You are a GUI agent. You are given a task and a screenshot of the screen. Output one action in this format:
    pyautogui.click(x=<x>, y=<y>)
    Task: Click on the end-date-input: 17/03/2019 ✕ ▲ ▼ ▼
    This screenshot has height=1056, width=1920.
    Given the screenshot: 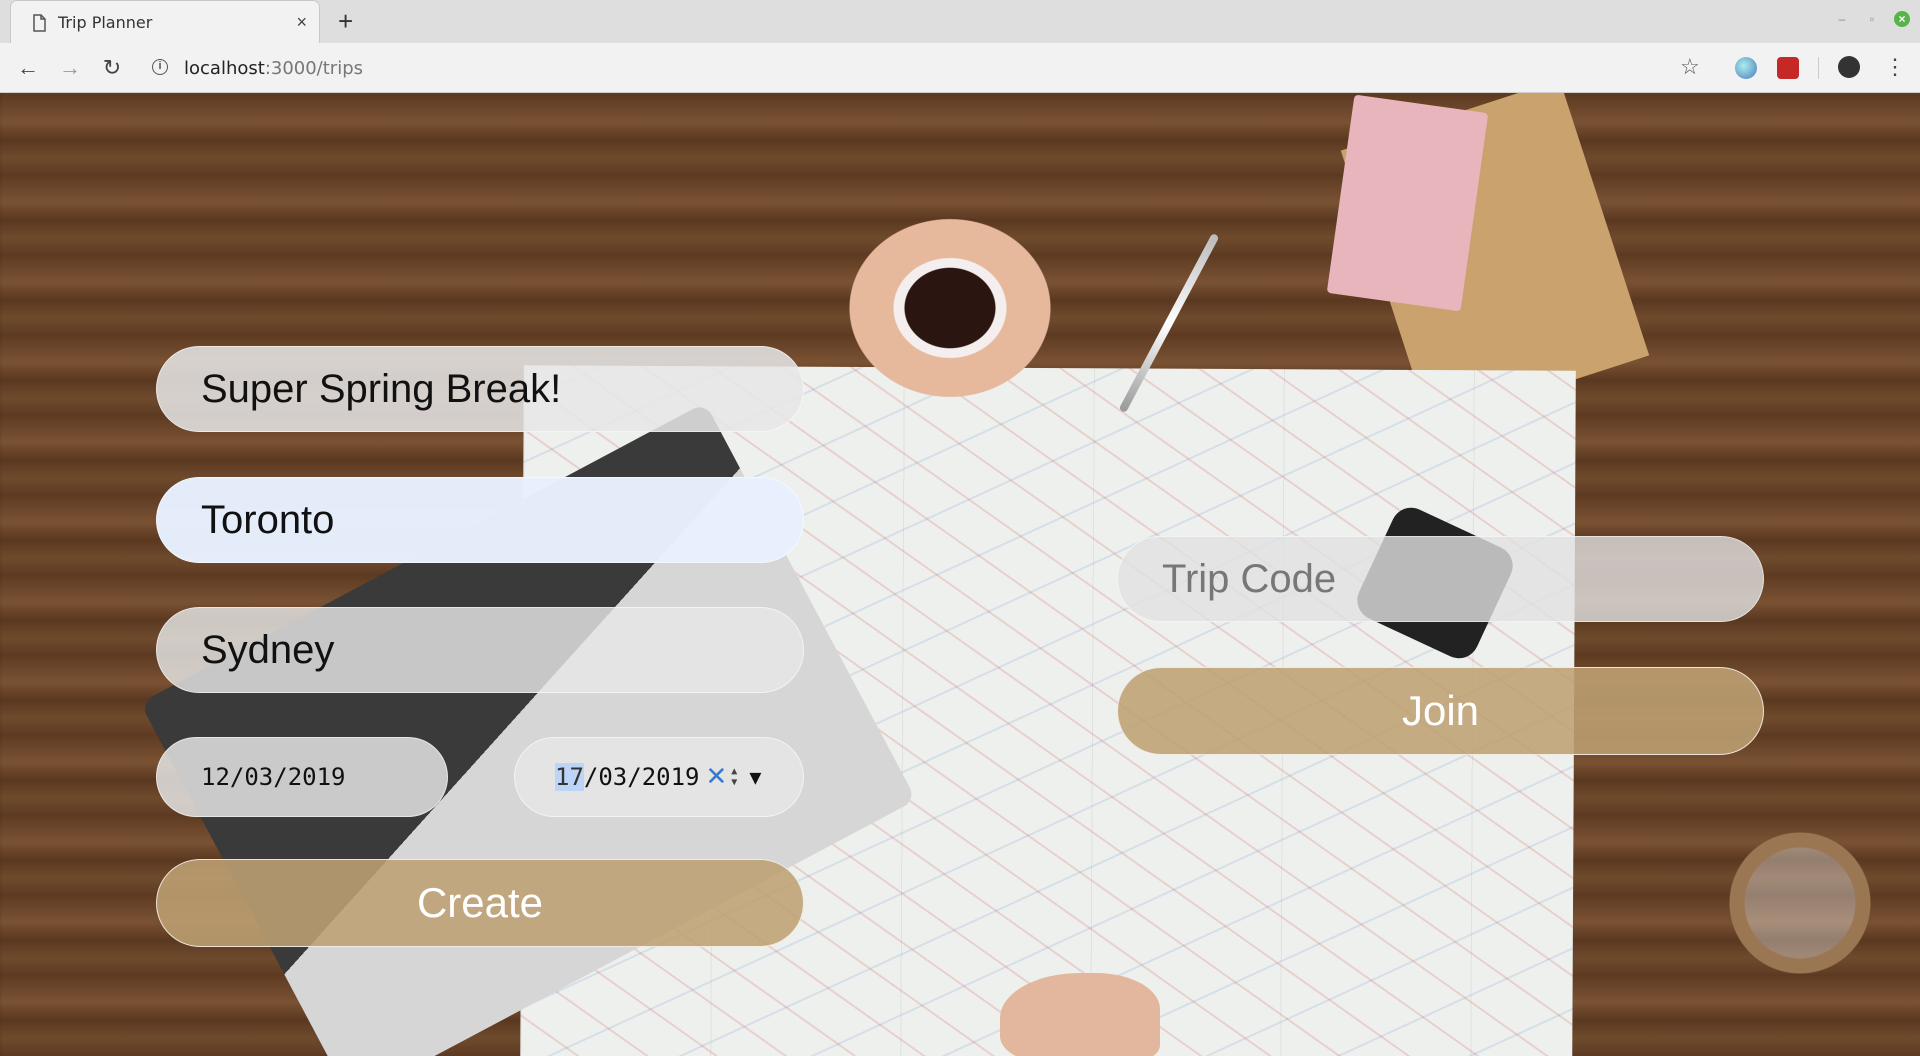 What is the action you would take?
    pyautogui.click(x=659, y=777)
    